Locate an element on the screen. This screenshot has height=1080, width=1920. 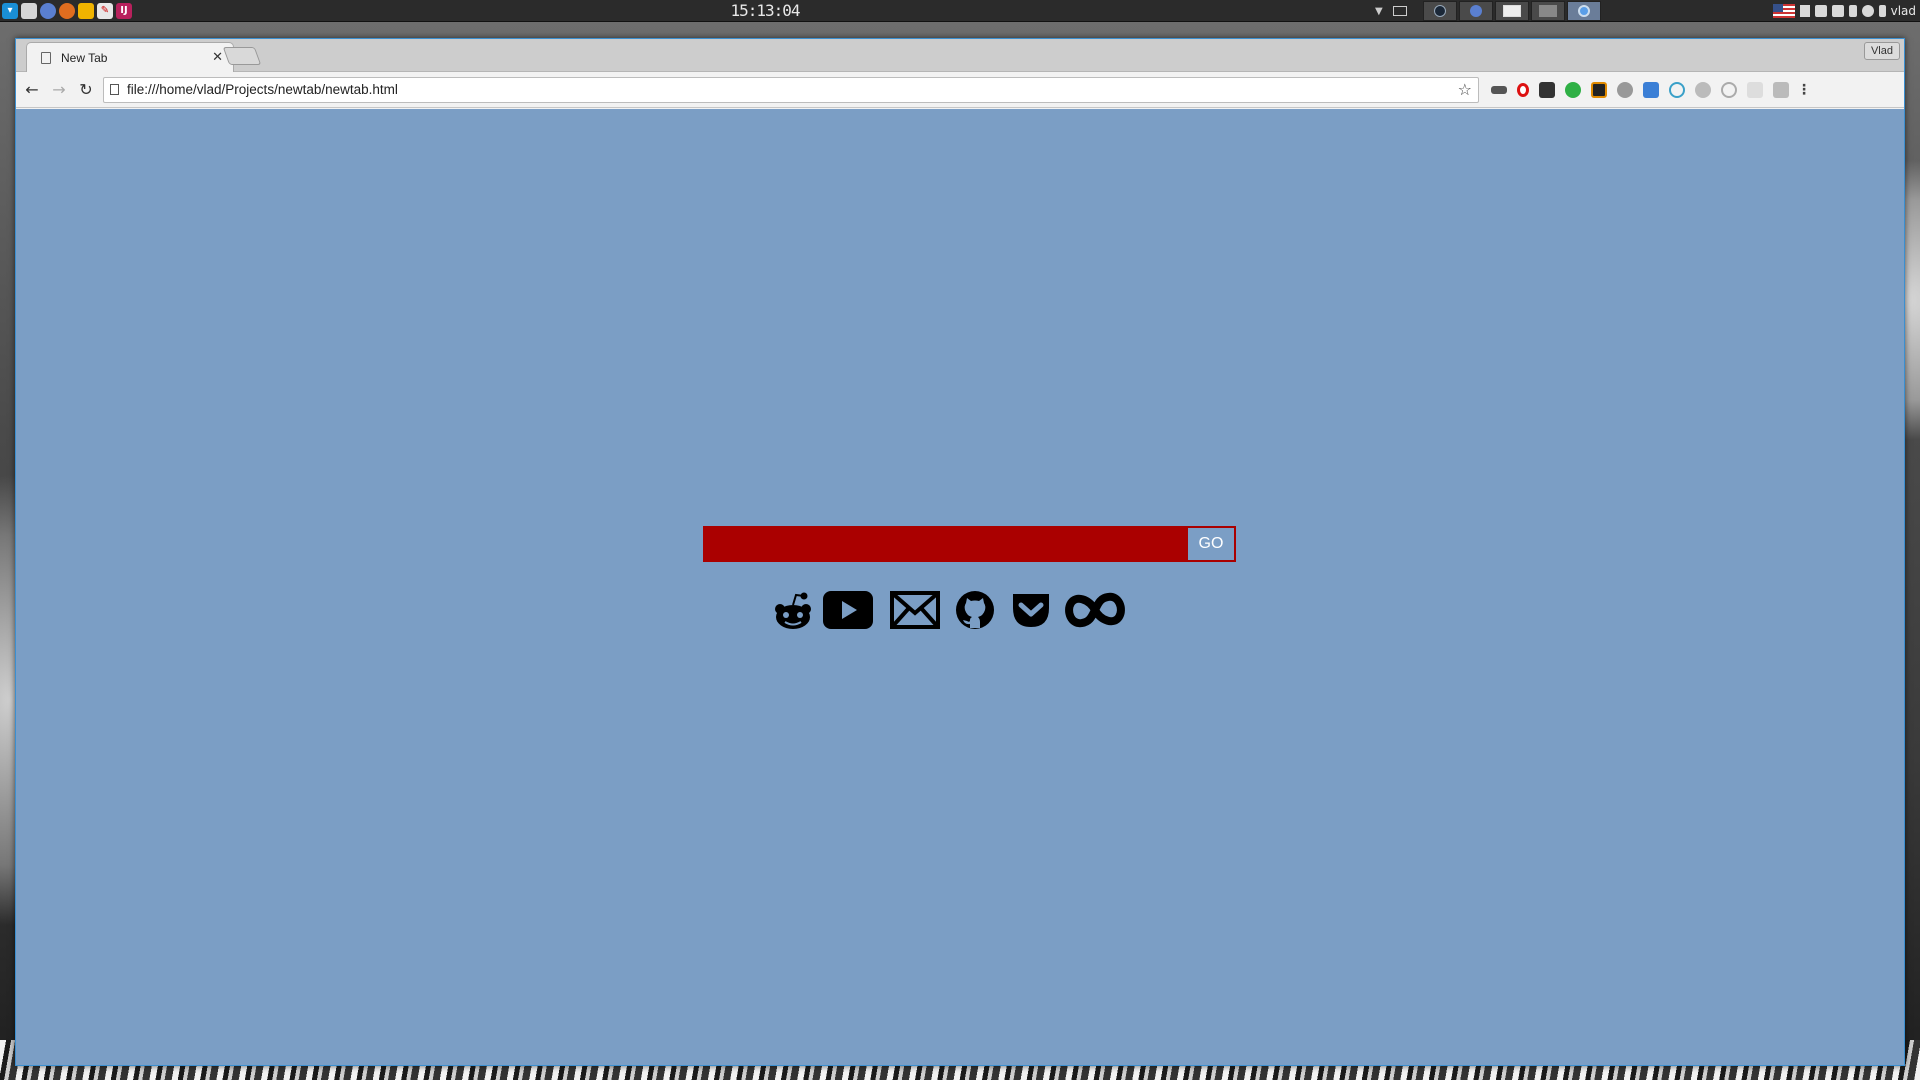
steam-tray-icon is located at coordinates (1867, 11).